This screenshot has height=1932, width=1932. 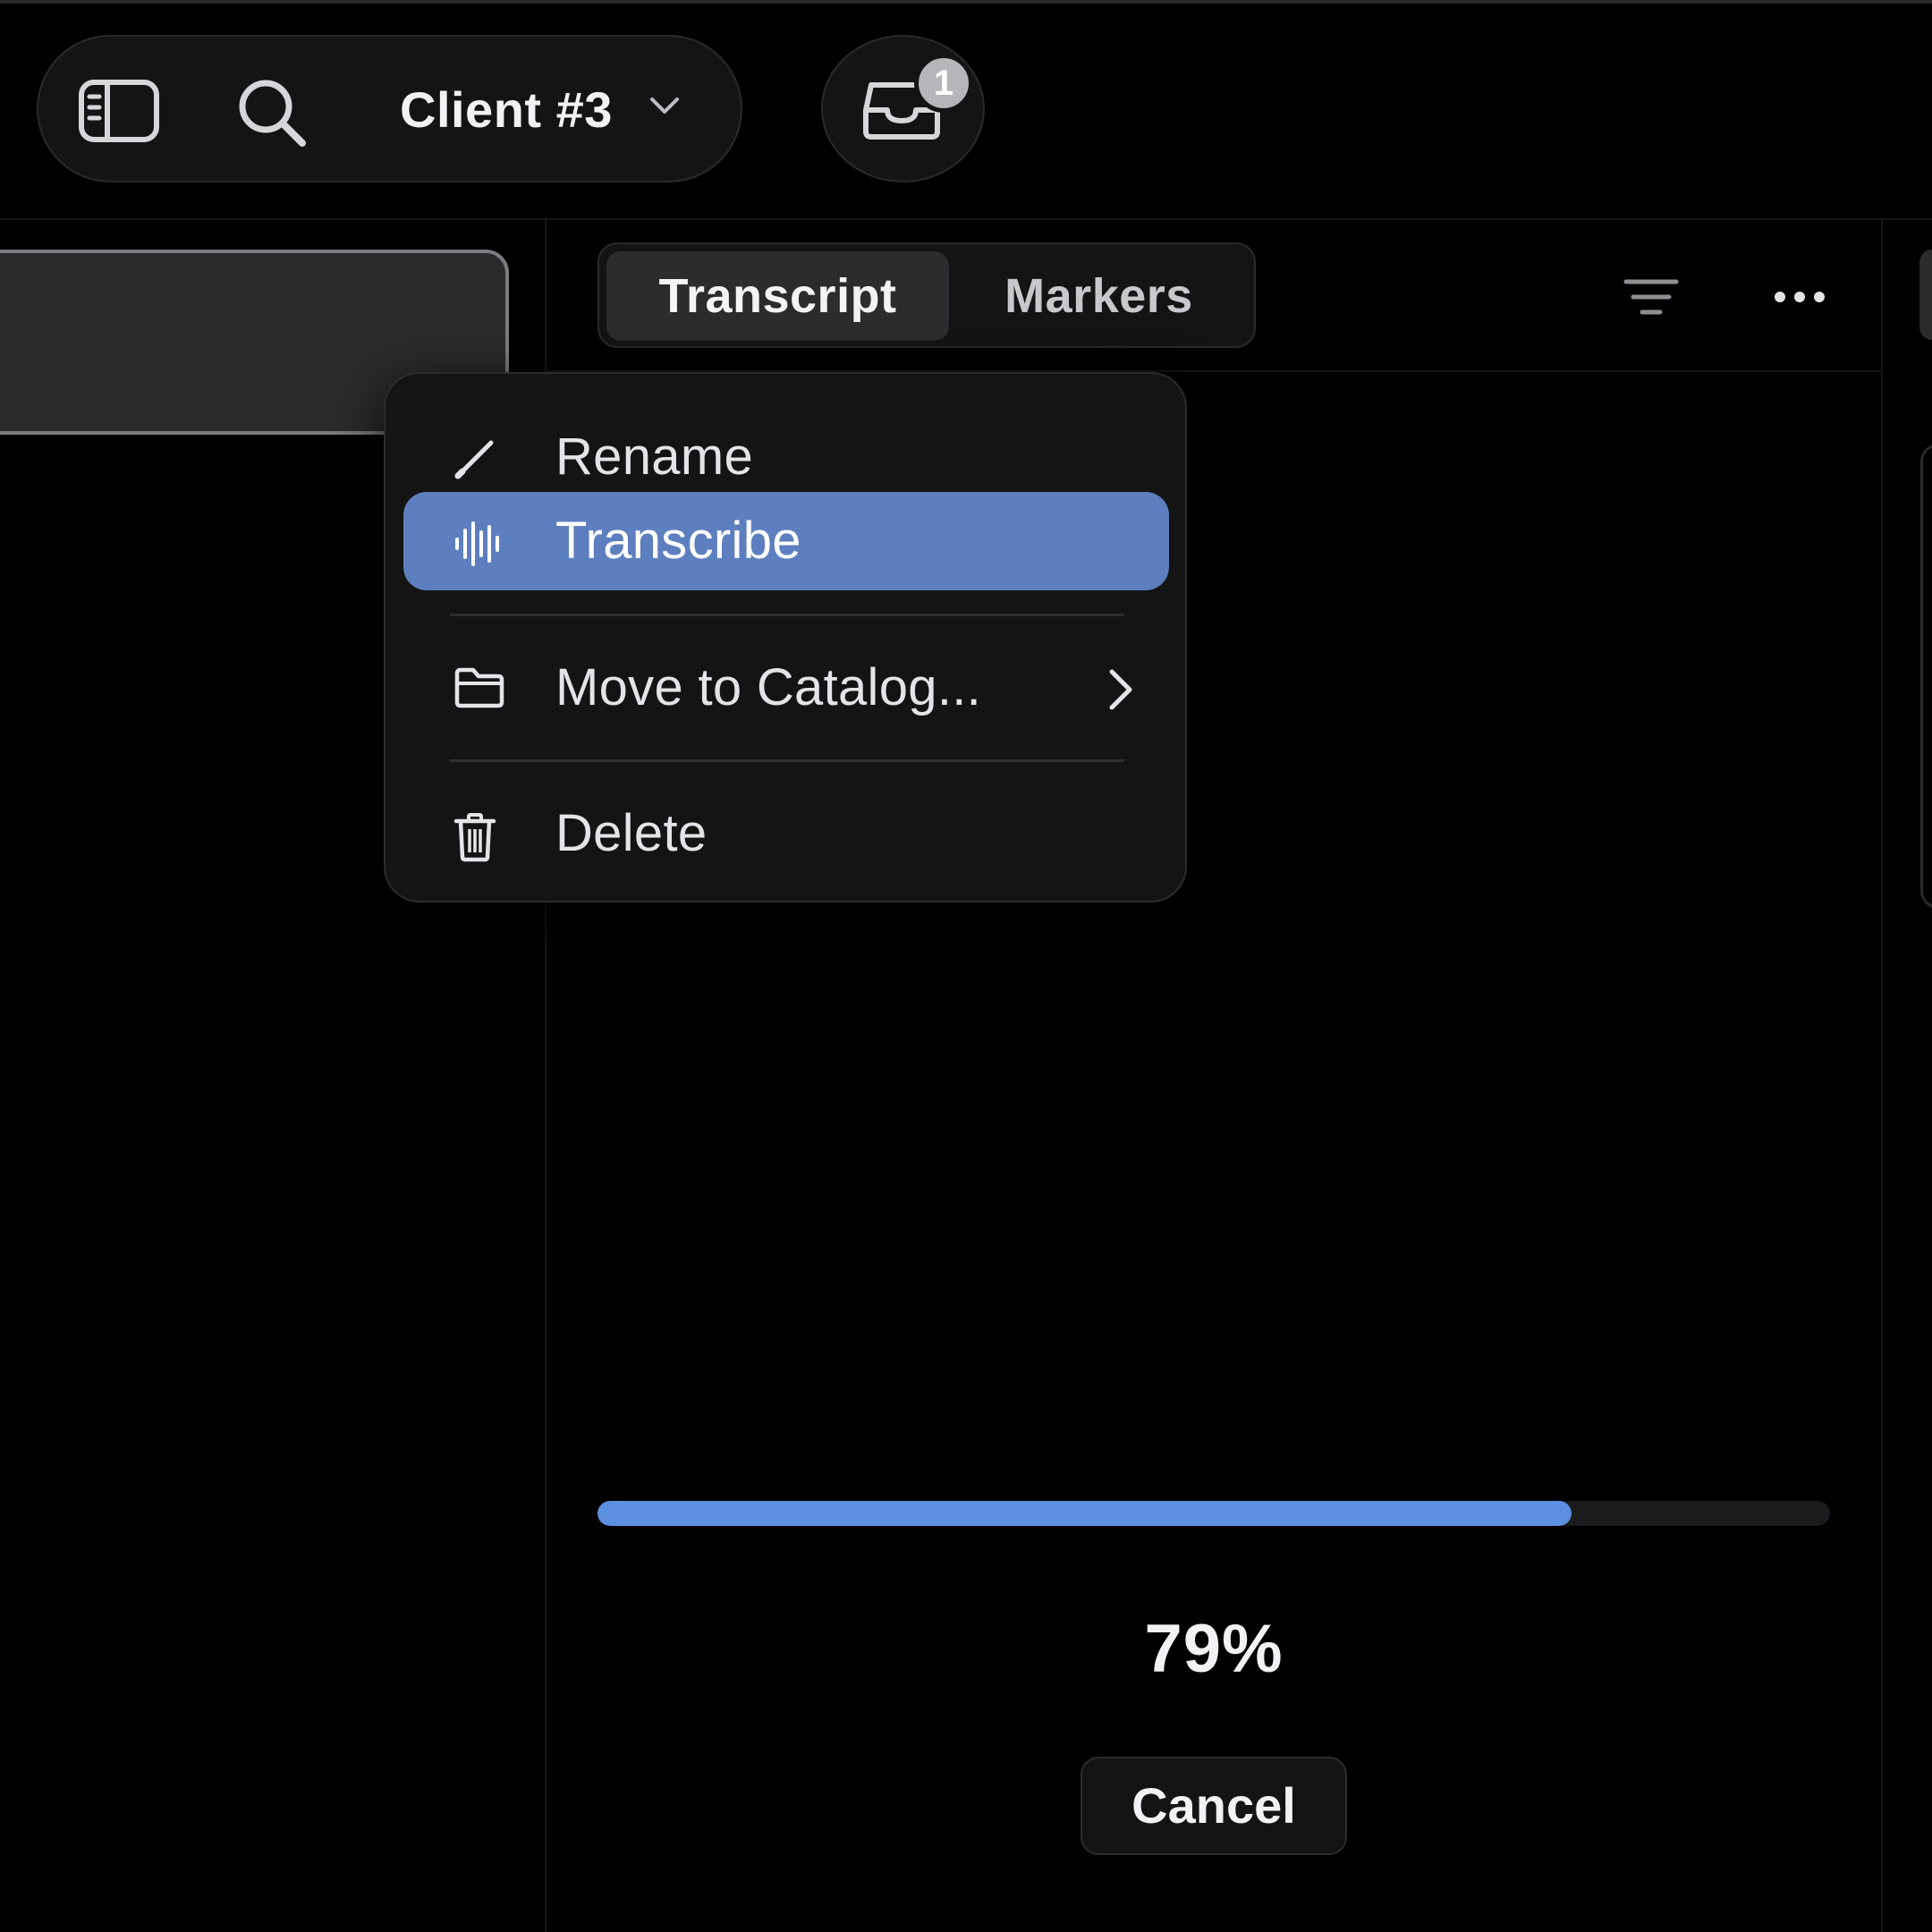 I want to click on waveform-icon, so click(x=477, y=543).